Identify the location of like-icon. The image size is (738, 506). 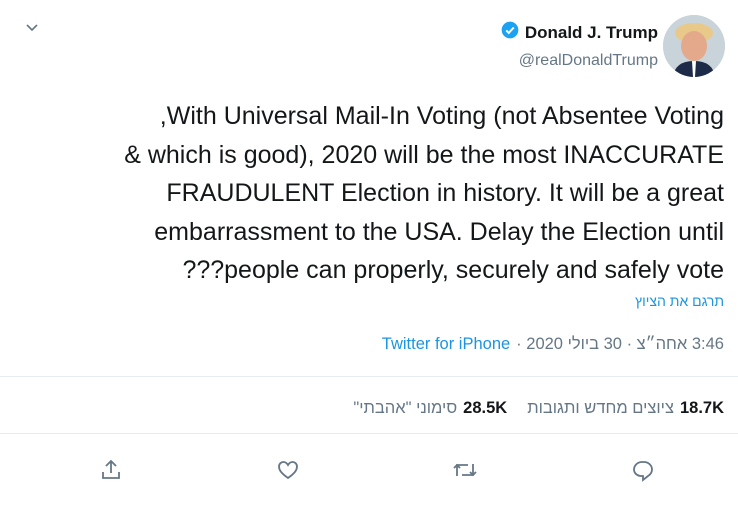
(288, 470).